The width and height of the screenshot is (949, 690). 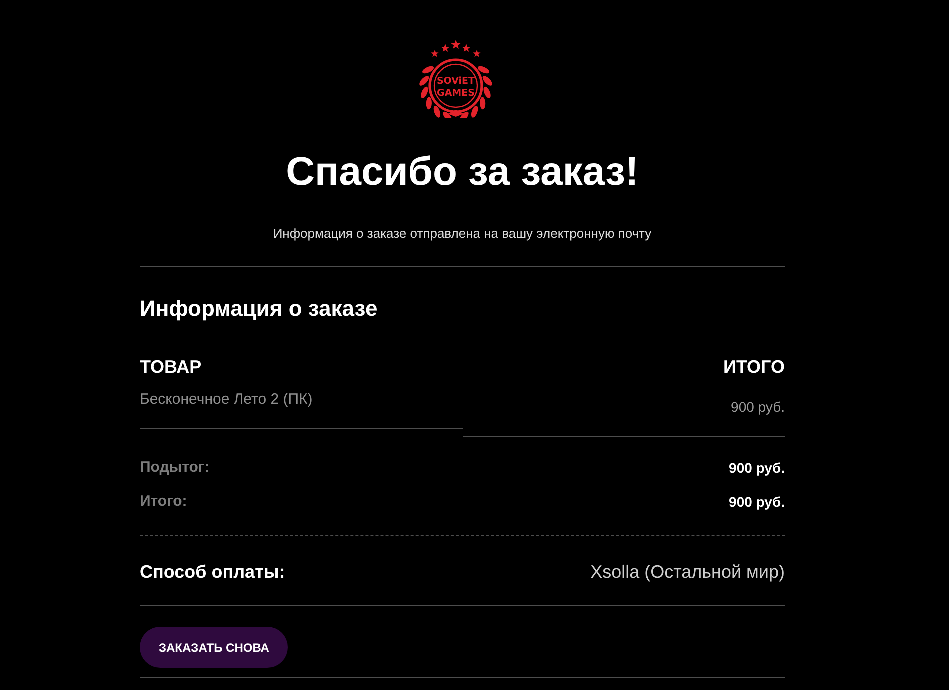 What do you see at coordinates (301, 409) in the screenshot?
I see `product-name: Бесконечное Лето 2 (ПК)` at bounding box center [301, 409].